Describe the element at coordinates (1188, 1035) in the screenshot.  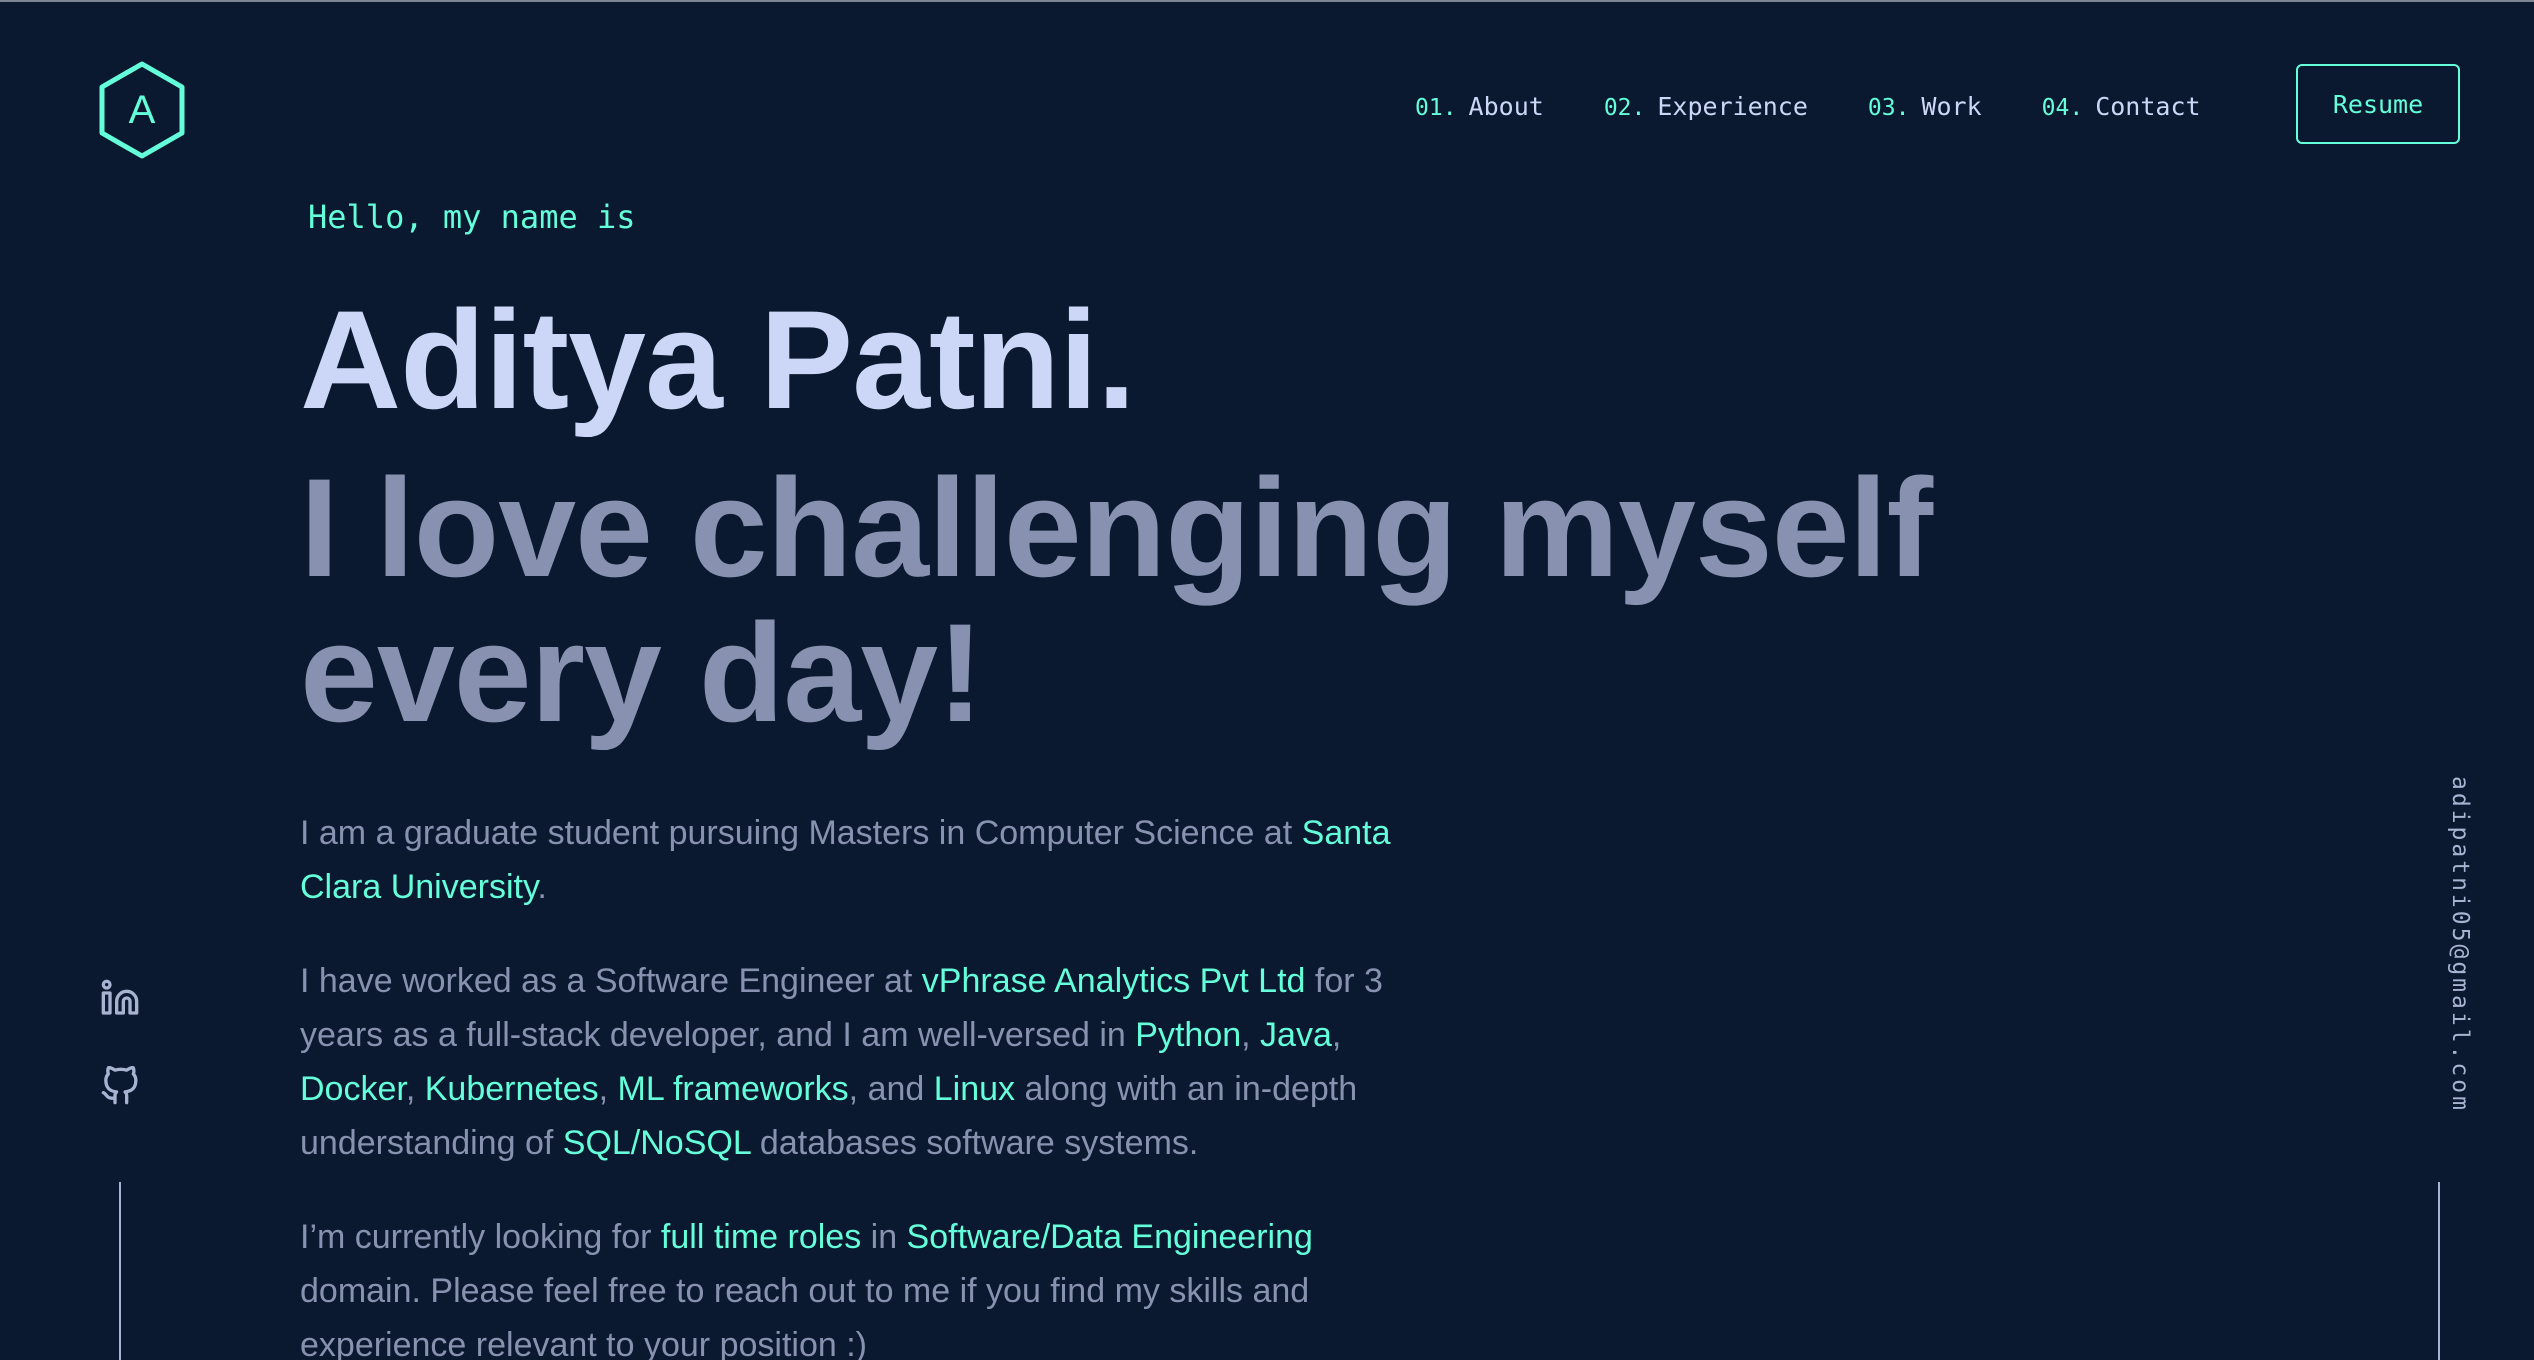
I see `skill-python: Python` at that location.